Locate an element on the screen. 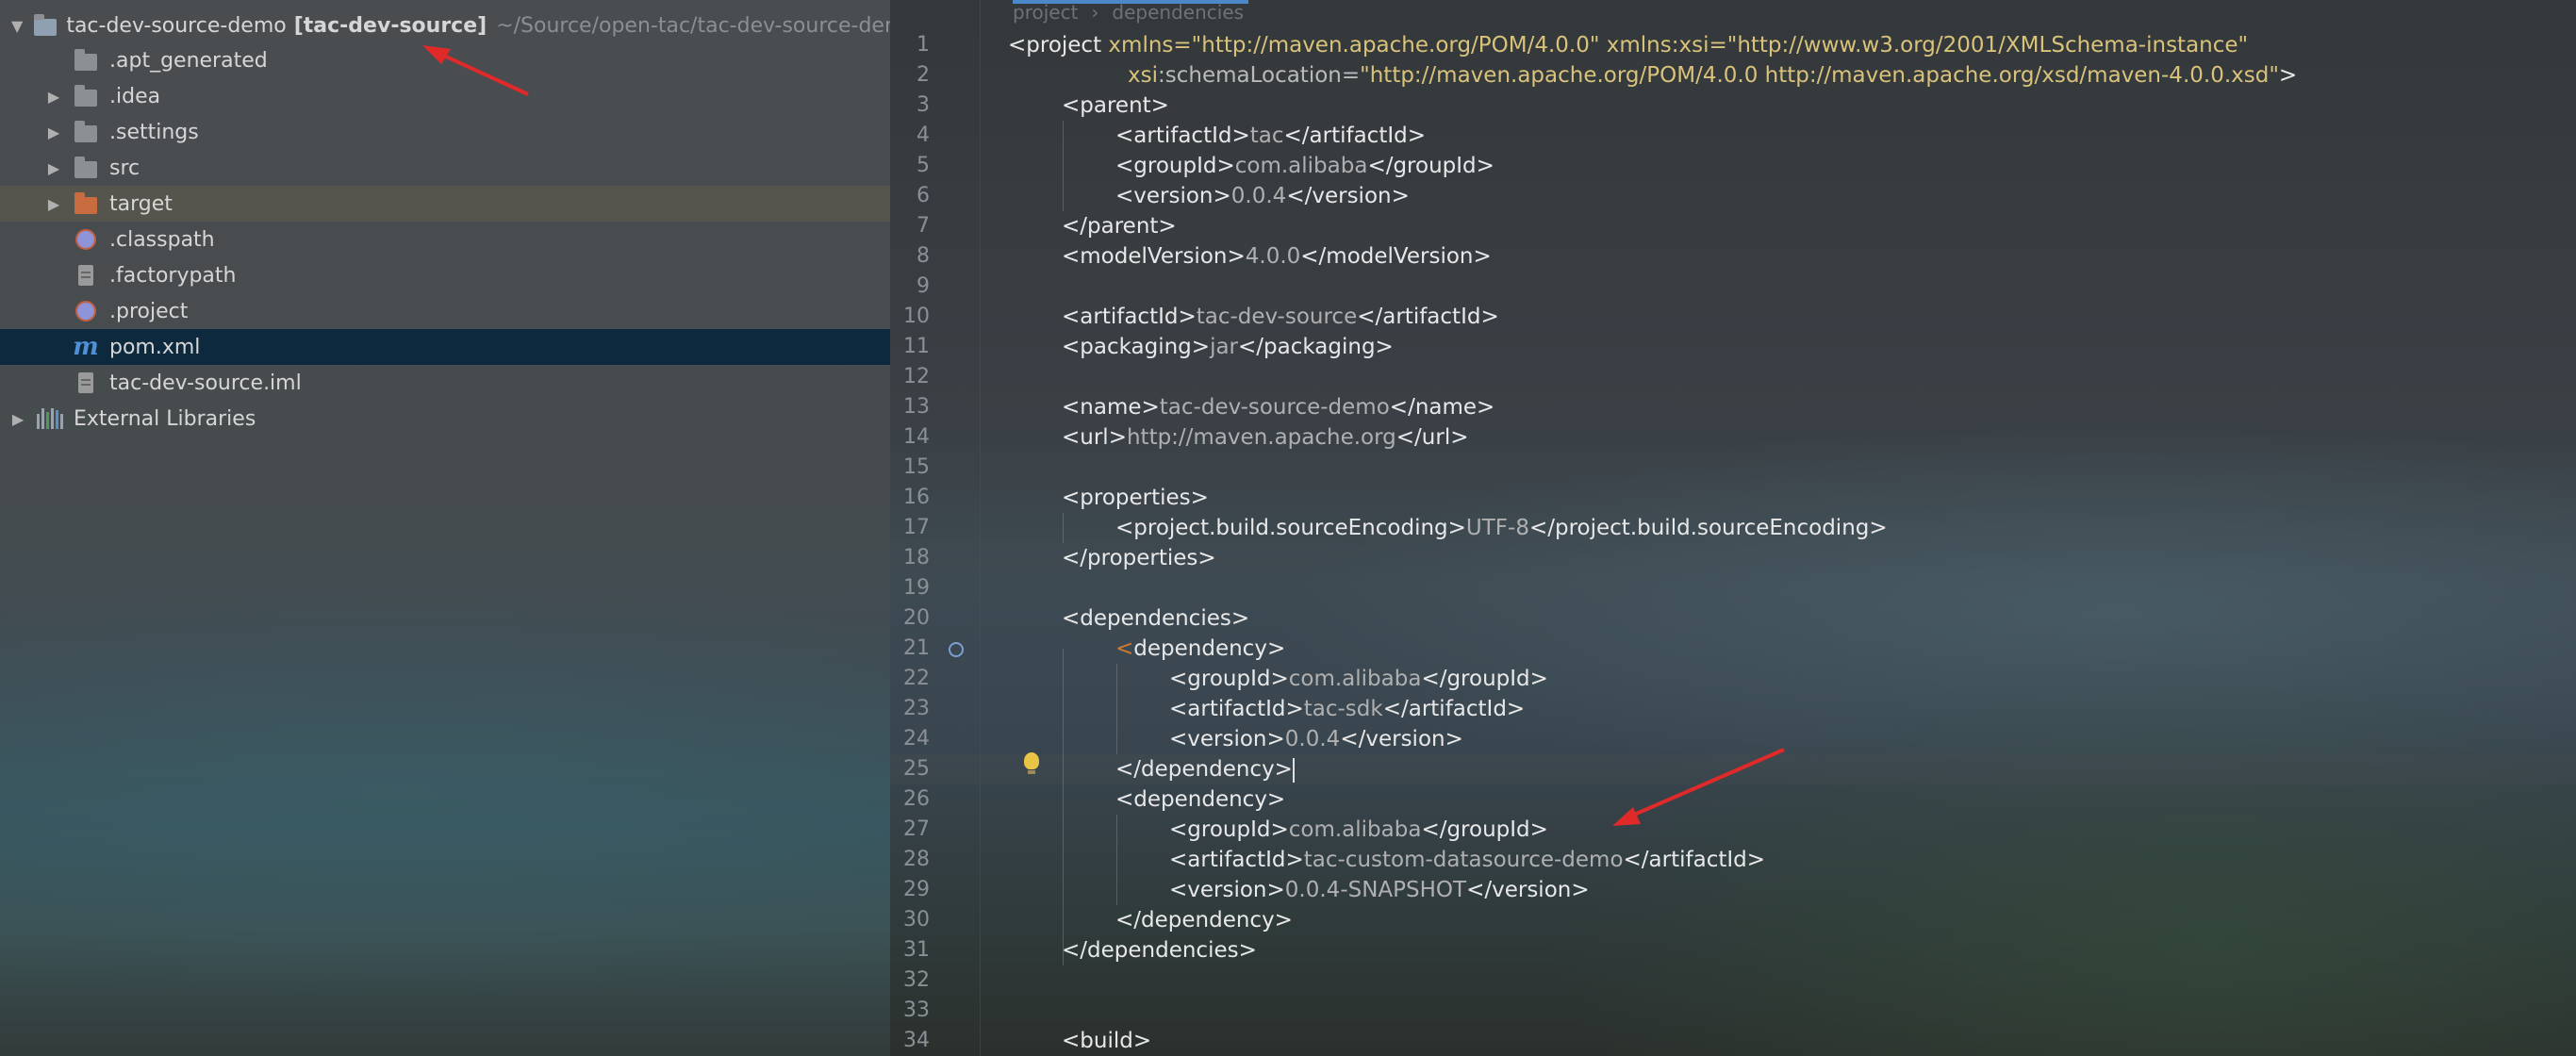 The width and height of the screenshot is (2576, 1056). code-line-16: <properties> is located at coordinates (1135, 498).